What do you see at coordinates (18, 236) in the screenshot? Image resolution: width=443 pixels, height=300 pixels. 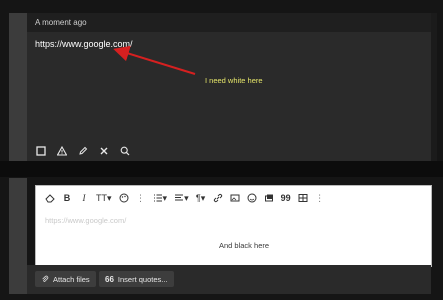 I see `editor-gutter` at bounding box center [18, 236].